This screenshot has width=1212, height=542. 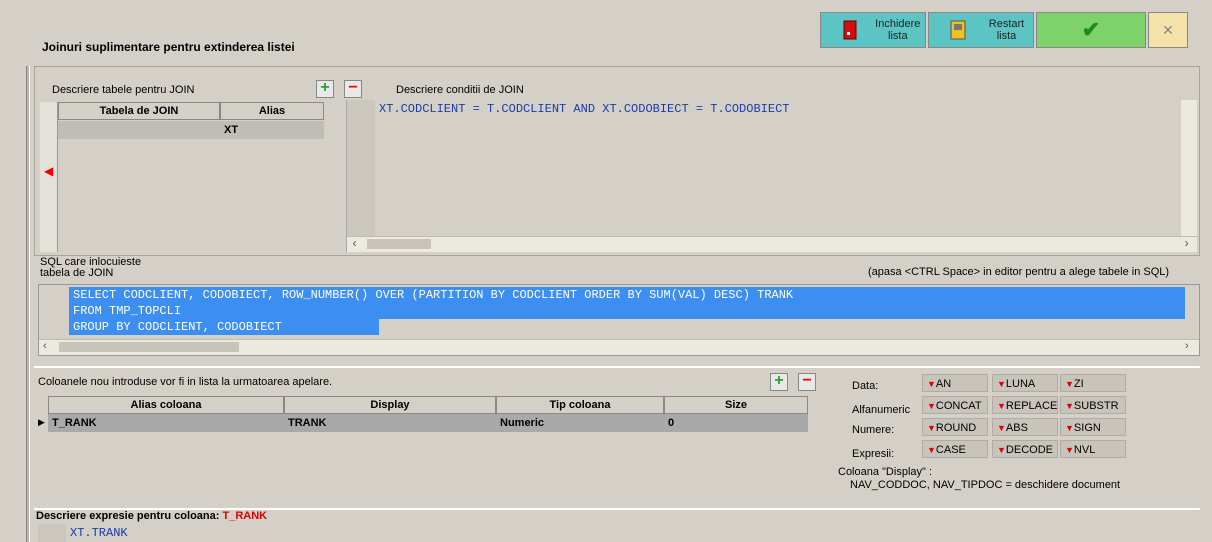 I want to click on close-label-1: Inchidere, so click(x=898, y=24).